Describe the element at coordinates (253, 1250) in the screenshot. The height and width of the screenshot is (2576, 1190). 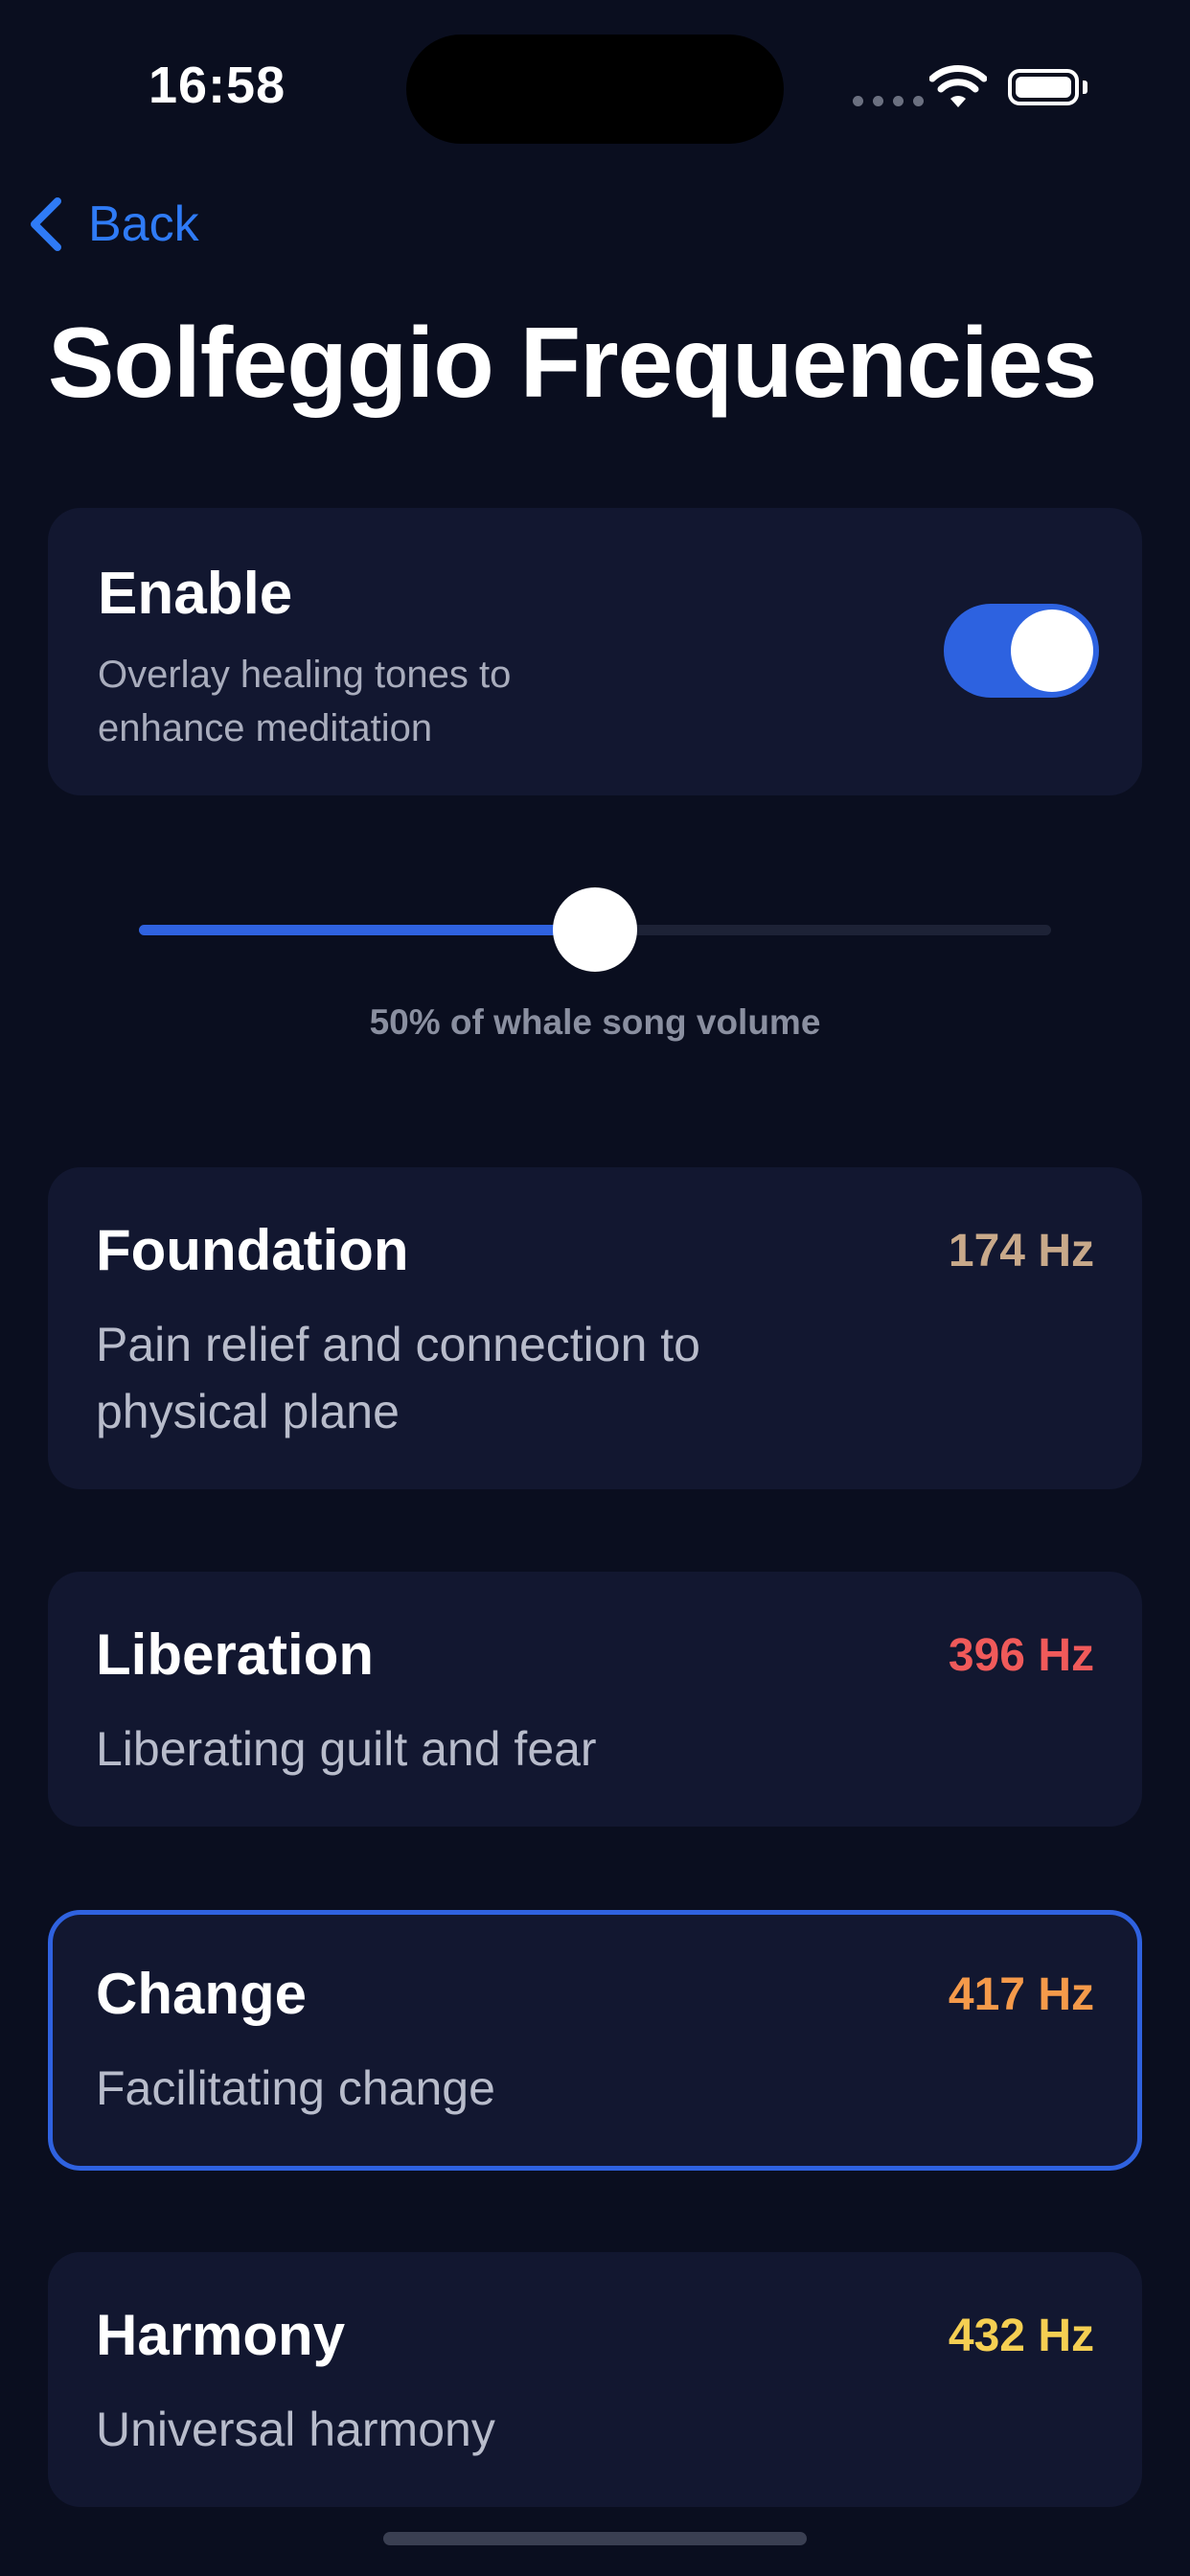
I see `frequency-name: Foundation` at that location.